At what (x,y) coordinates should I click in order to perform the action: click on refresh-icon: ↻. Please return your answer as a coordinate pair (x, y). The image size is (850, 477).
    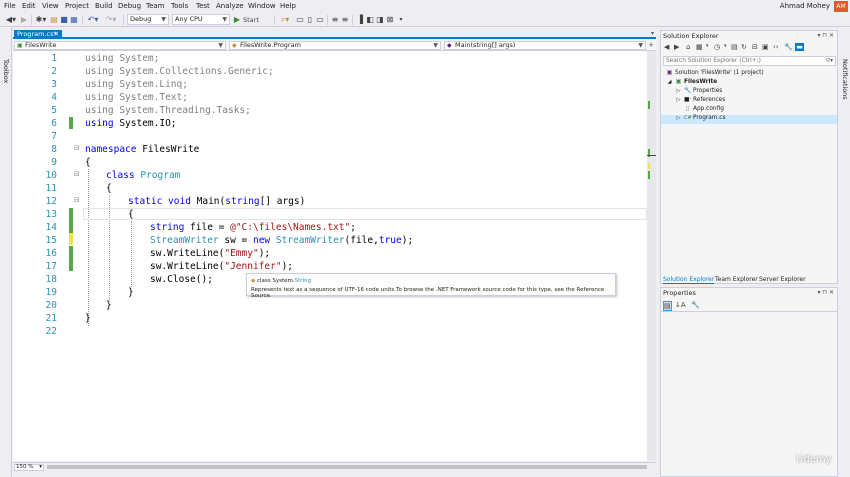
    Looking at the image, I should click on (744, 47).